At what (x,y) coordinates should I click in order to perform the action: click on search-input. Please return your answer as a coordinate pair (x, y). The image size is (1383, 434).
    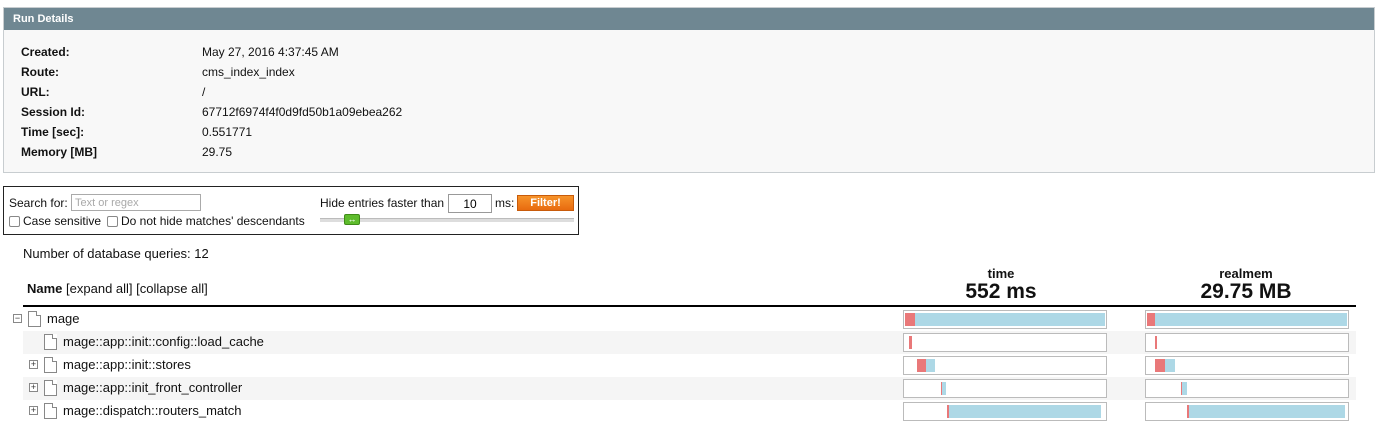
    Looking at the image, I should click on (136, 202).